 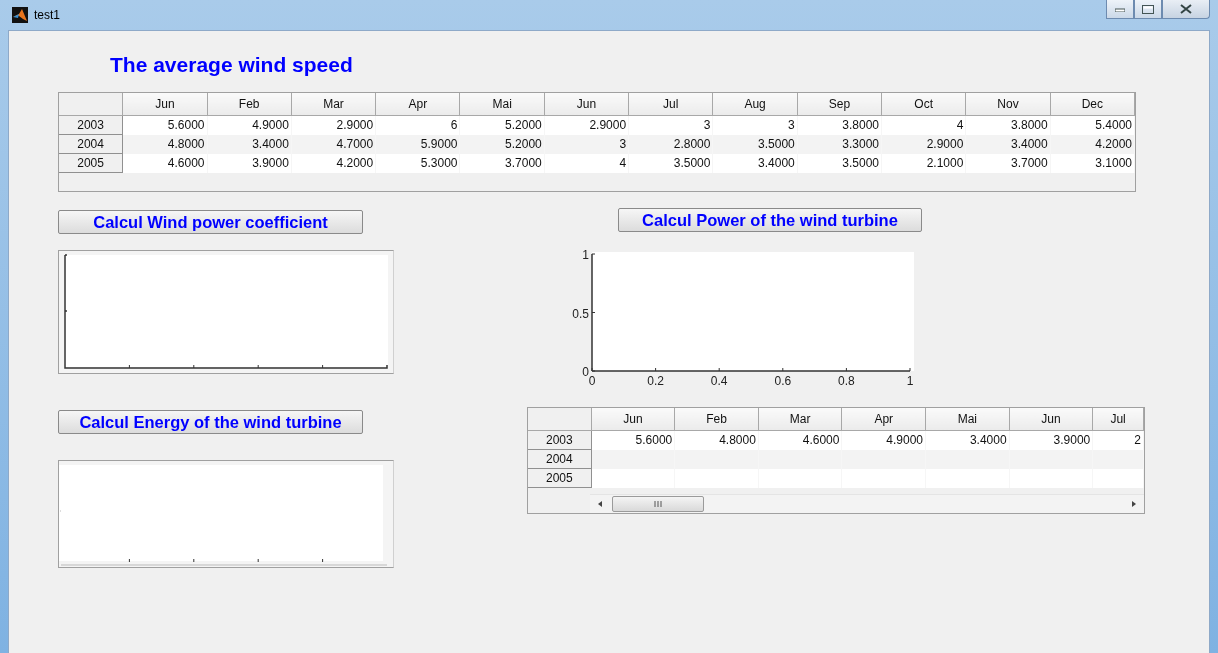 What do you see at coordinates (232, 65) in the screenshot?
I see `page-heading: The average wind speed` at bounding box center [232, 65].